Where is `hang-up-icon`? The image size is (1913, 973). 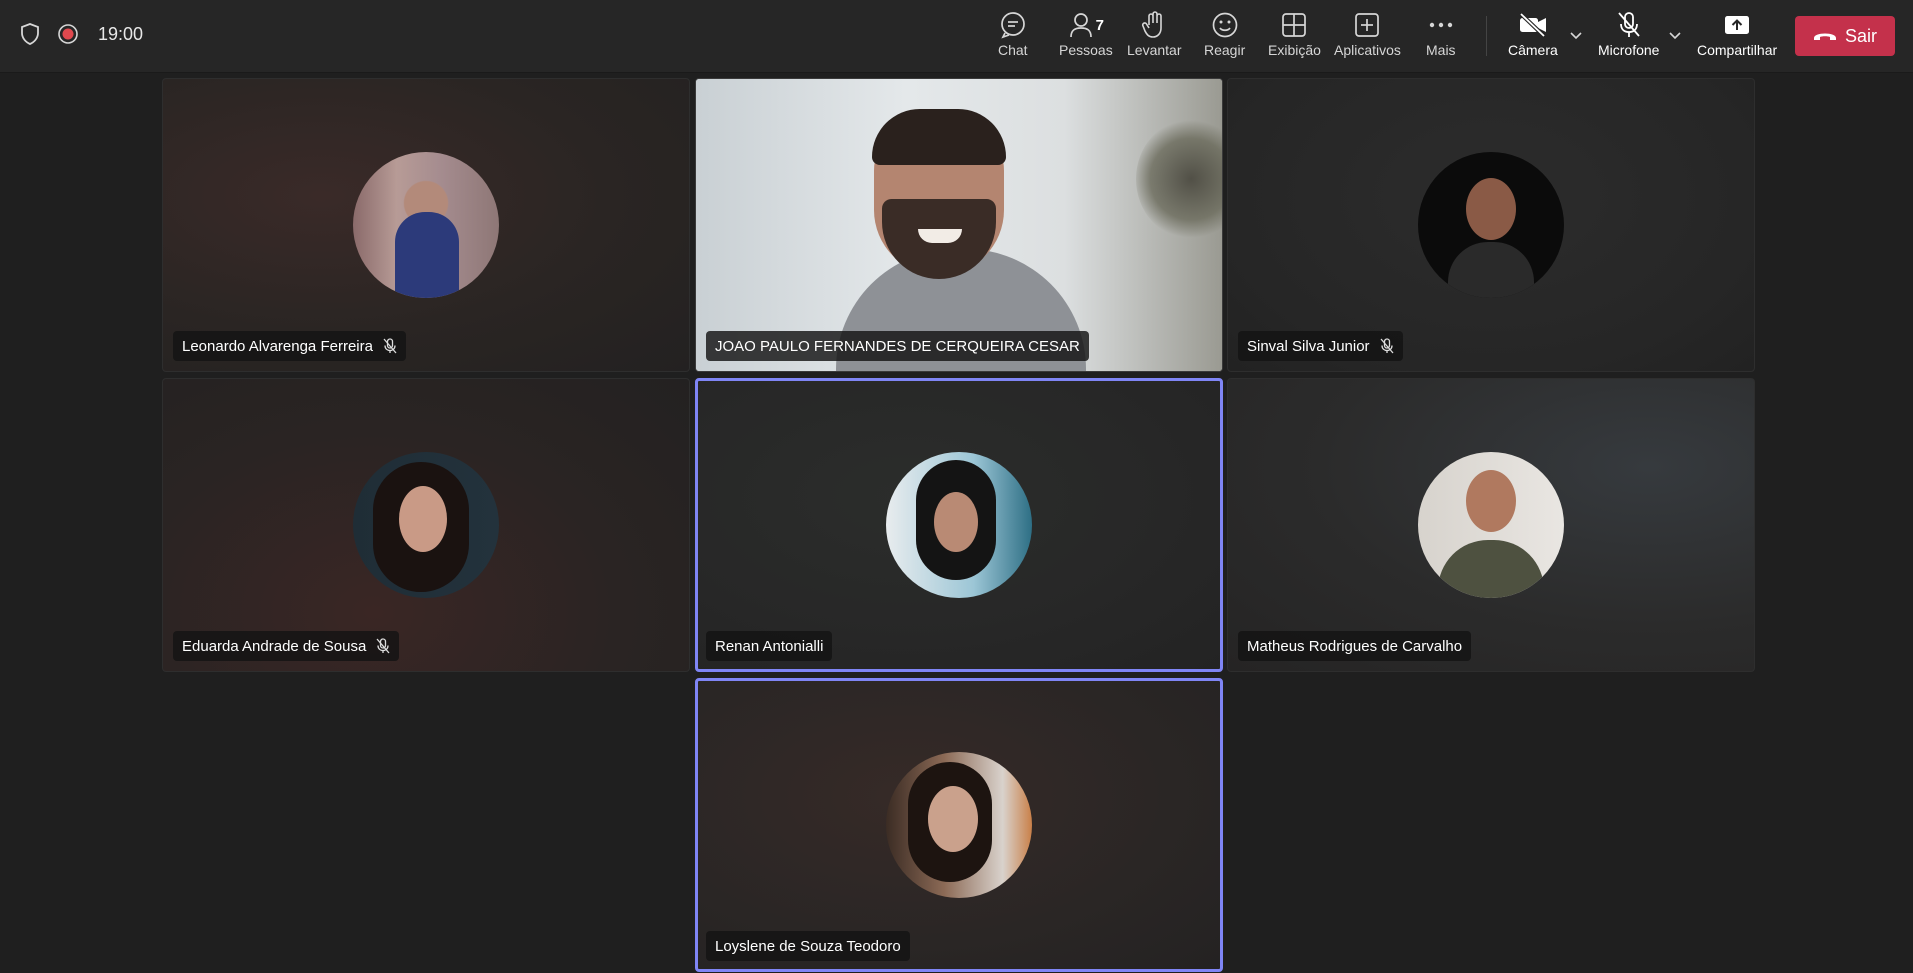 hang-up-icon is located at coordinates (1824, 36).